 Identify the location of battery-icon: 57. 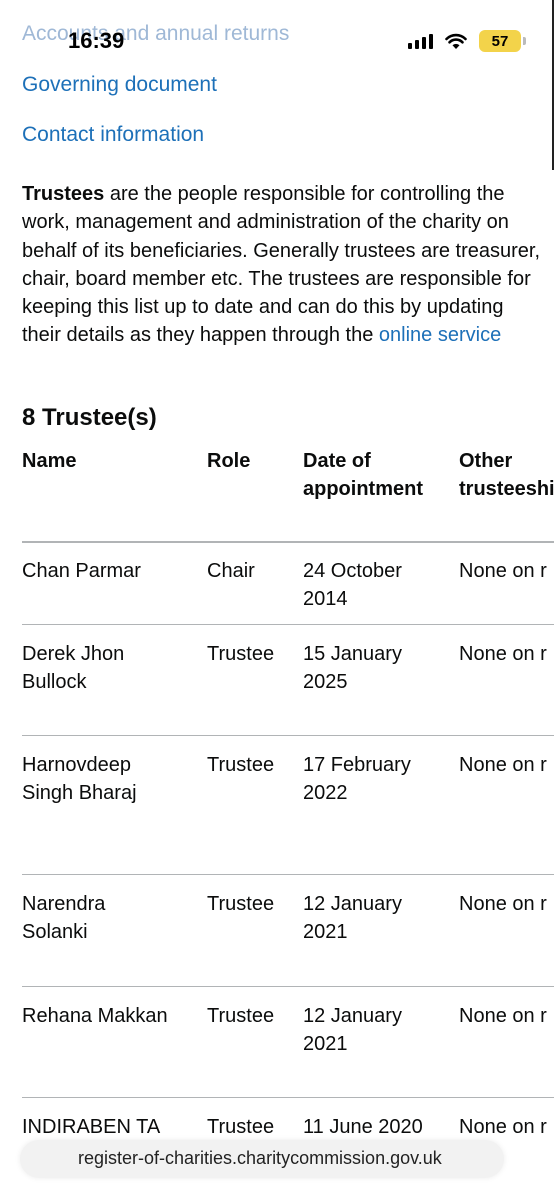
(500, 41).